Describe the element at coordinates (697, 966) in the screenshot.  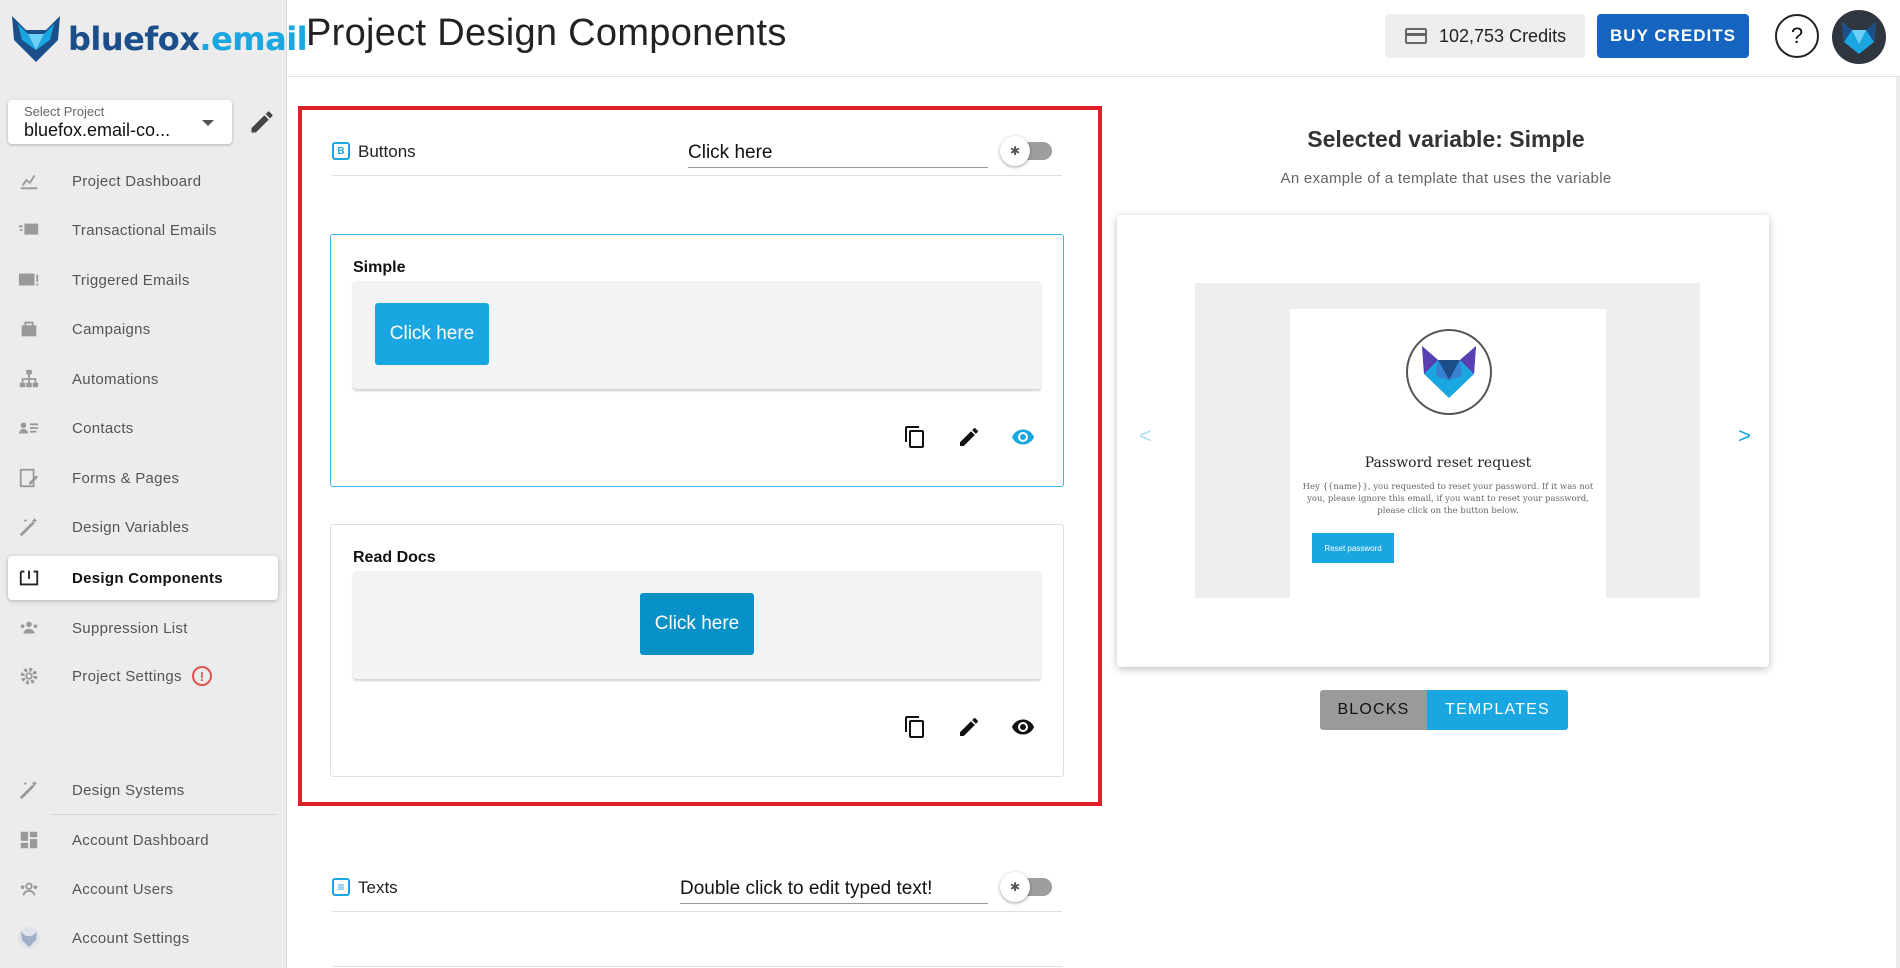
I see `section-divider` at that location.